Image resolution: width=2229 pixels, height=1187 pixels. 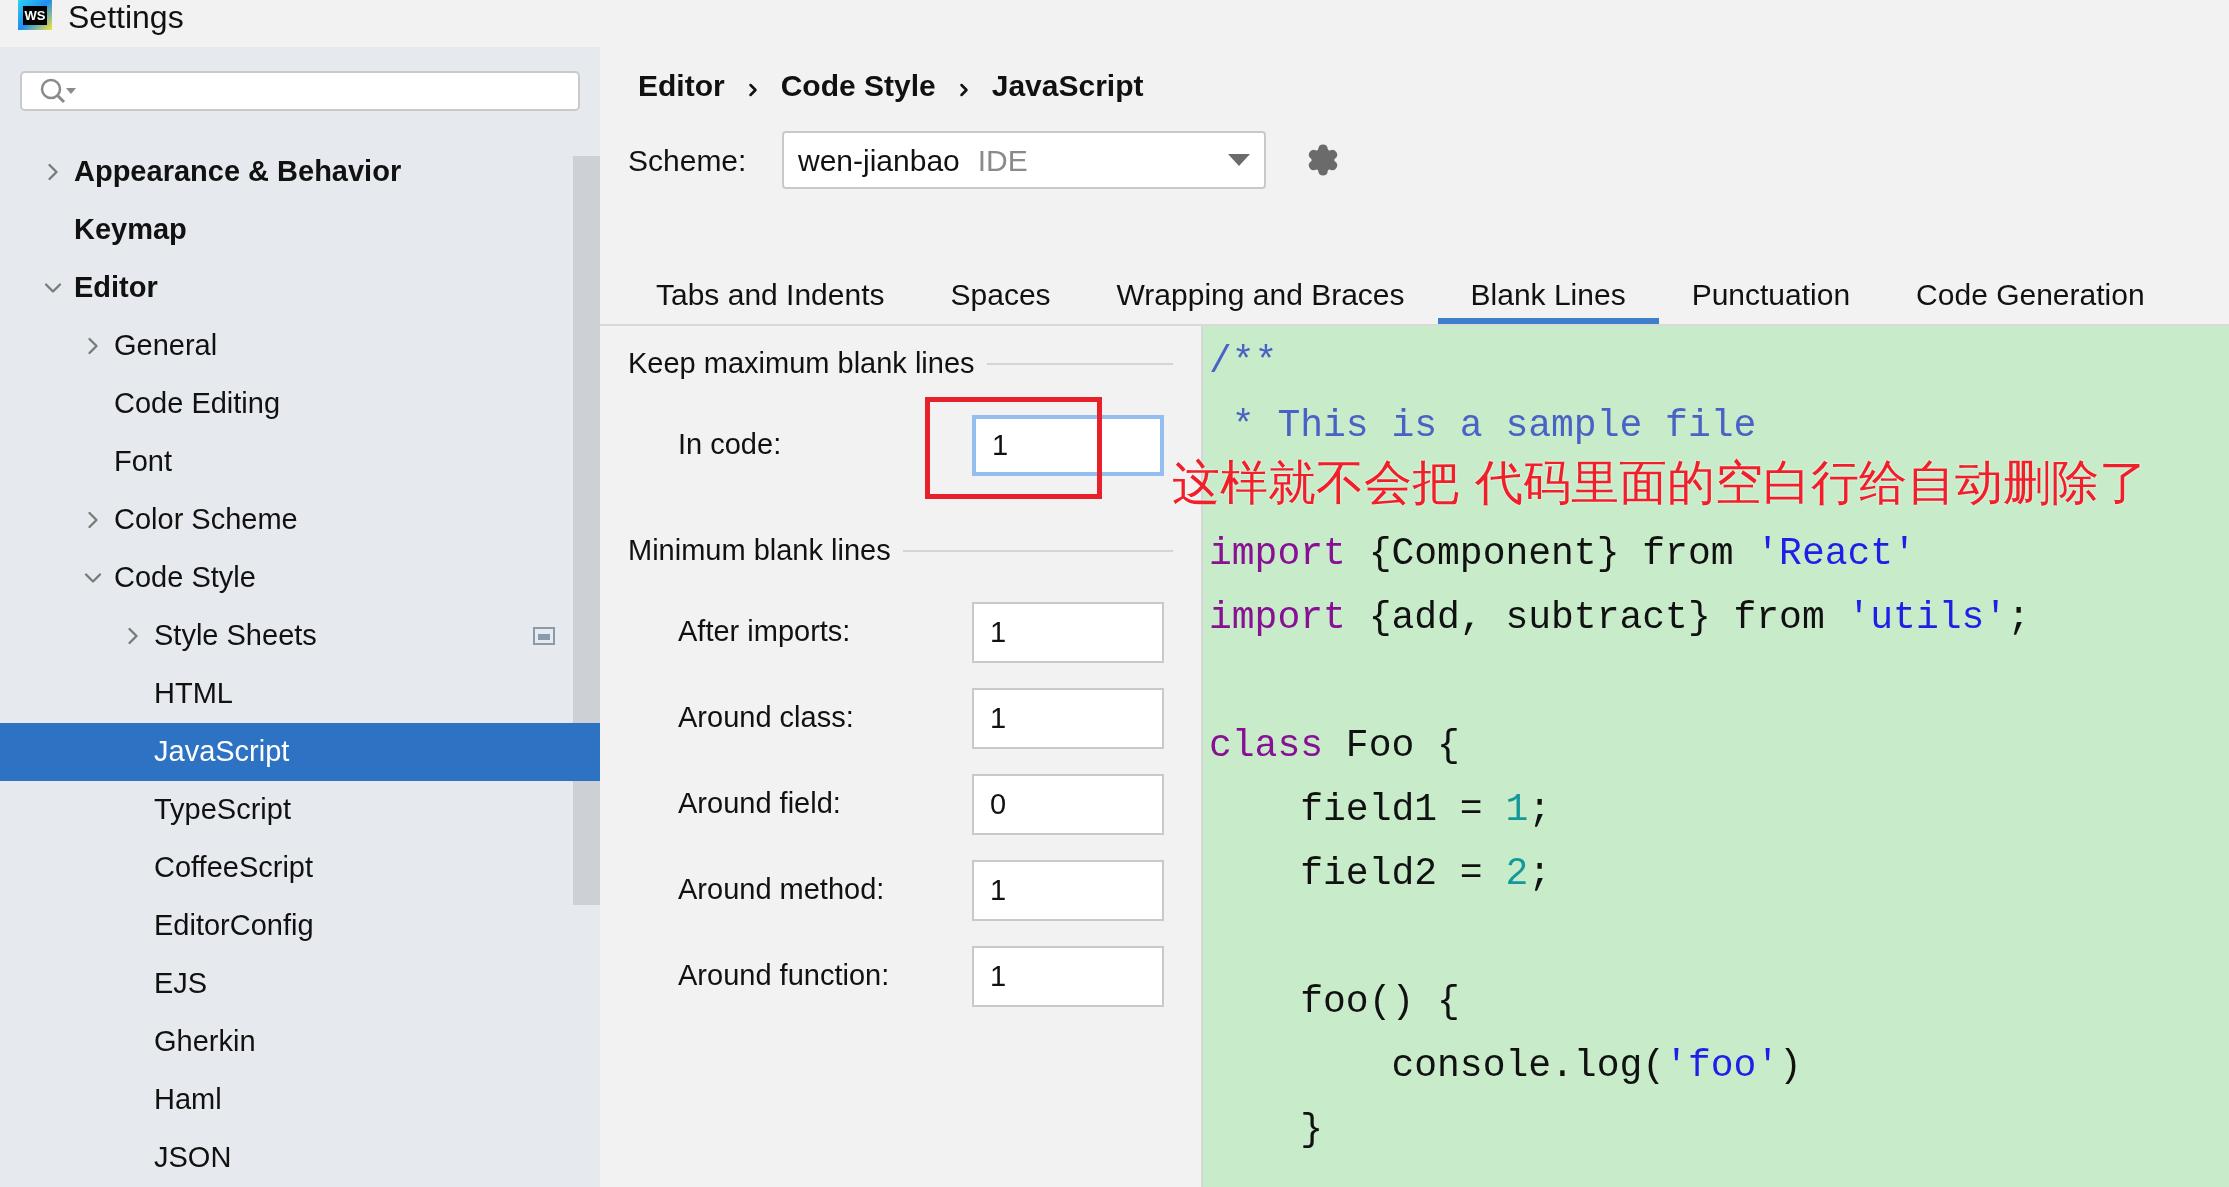 What do you see at coordinates (166, 346) in the screenshot?
I see `tree-item-label: General` at bounding box center [166, 346].